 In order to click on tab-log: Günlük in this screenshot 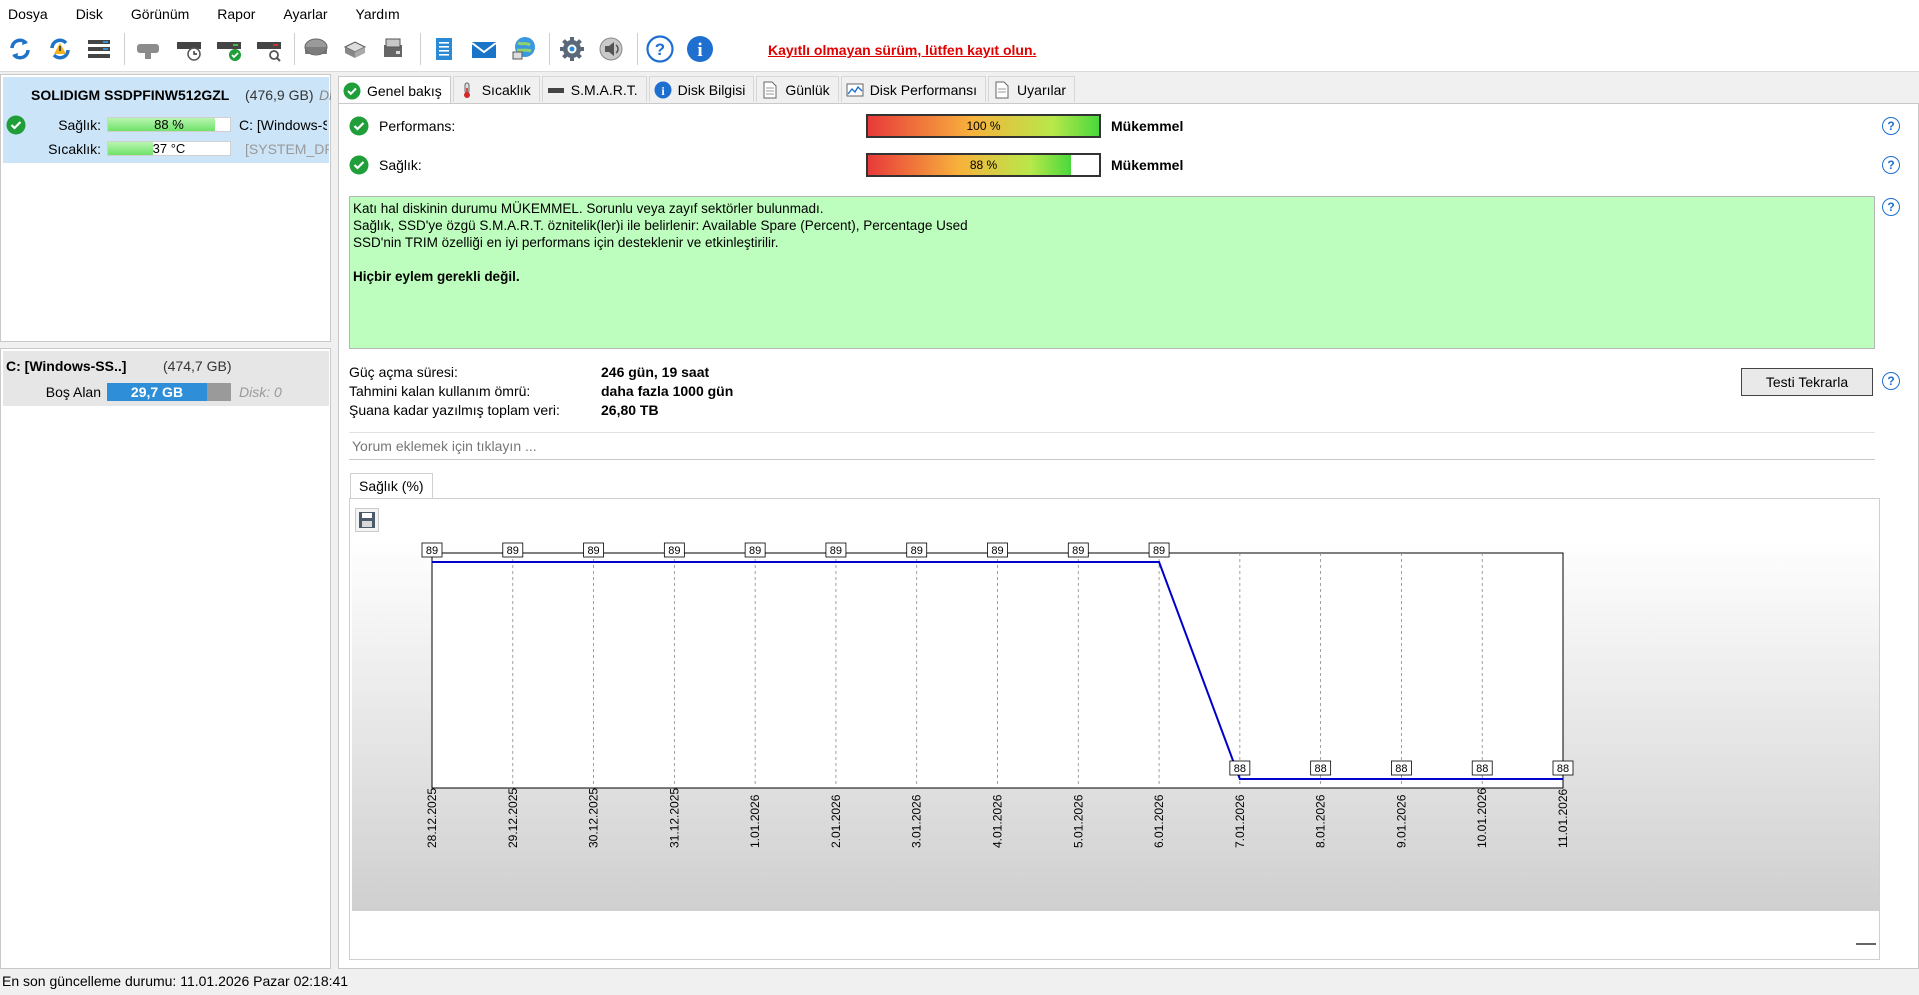, I will do `click(797, 89)`.